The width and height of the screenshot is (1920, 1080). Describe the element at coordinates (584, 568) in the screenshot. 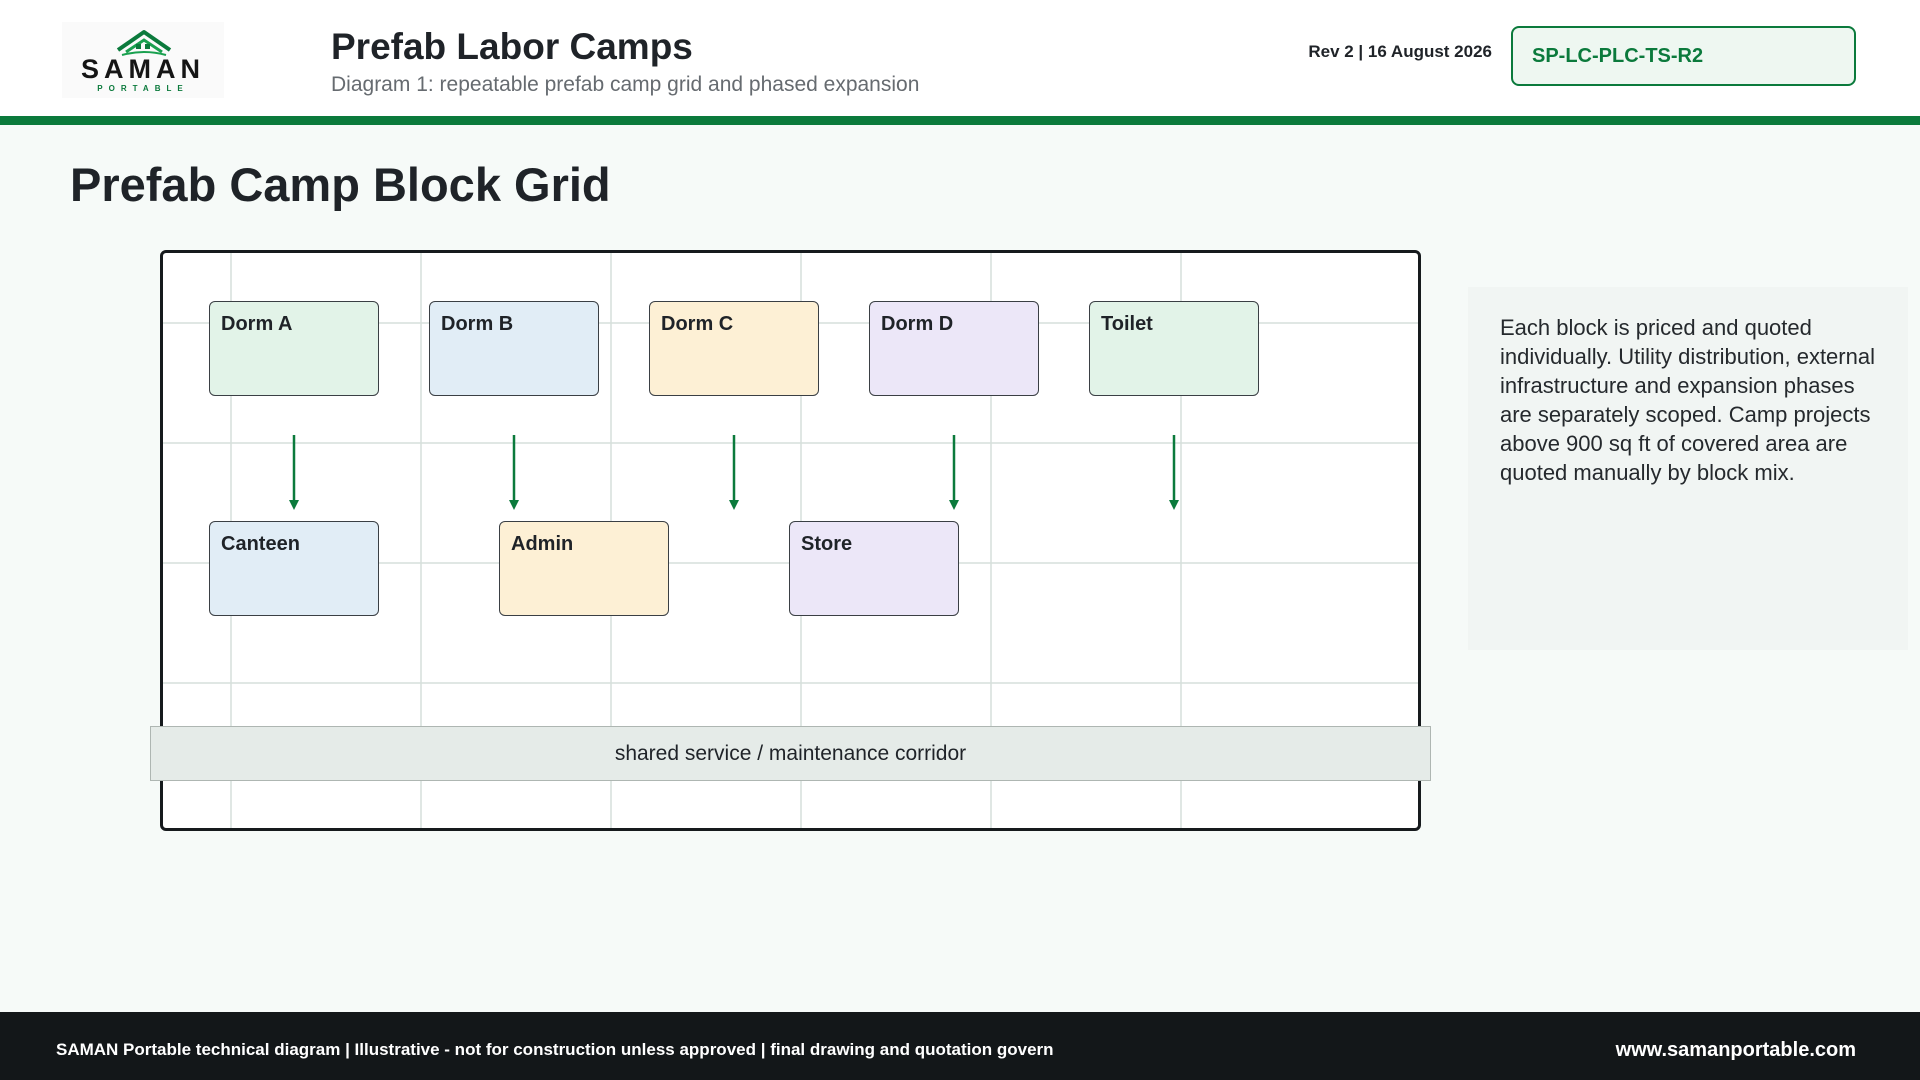

I see `block-admin: Admin` at that location.